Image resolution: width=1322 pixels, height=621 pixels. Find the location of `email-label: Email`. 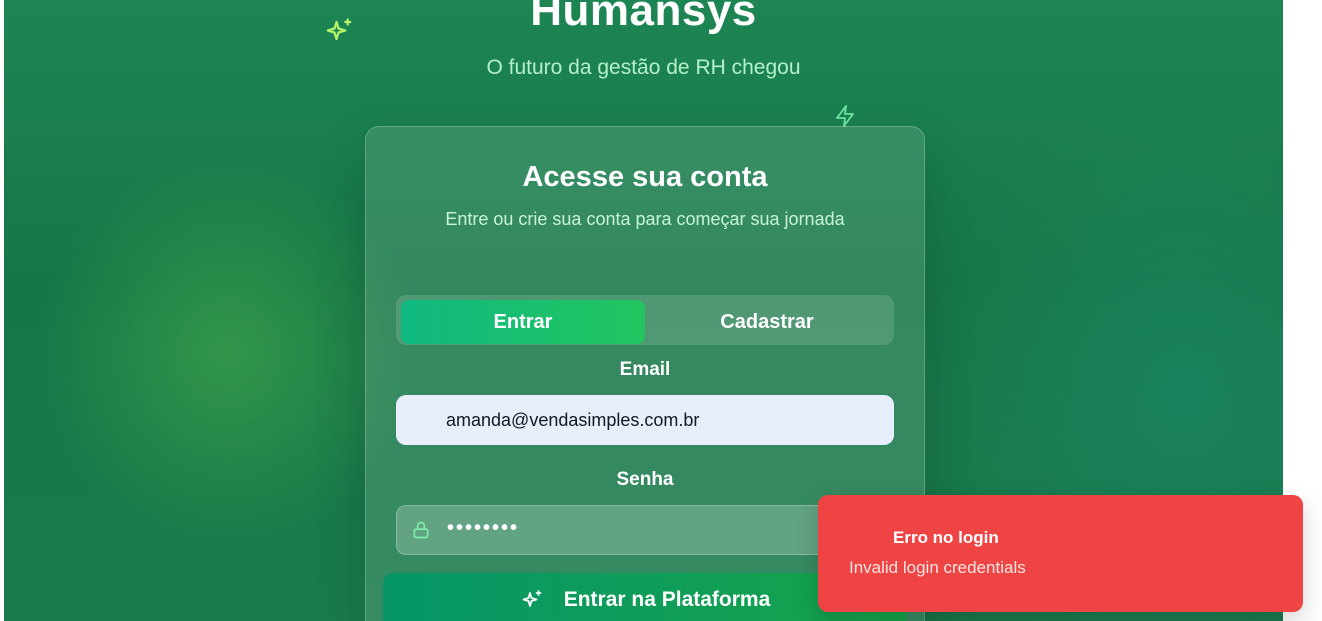

email-label: Email is located at coordinates (645, 369).